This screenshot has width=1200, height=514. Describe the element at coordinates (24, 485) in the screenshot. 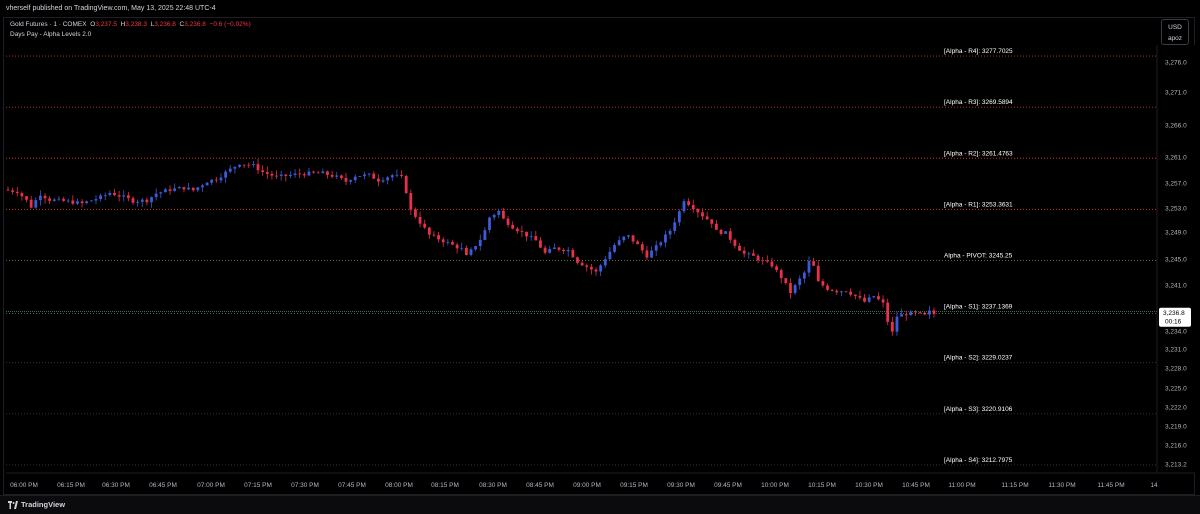

I see `x-tick-label: 06:00 PM` at that location.